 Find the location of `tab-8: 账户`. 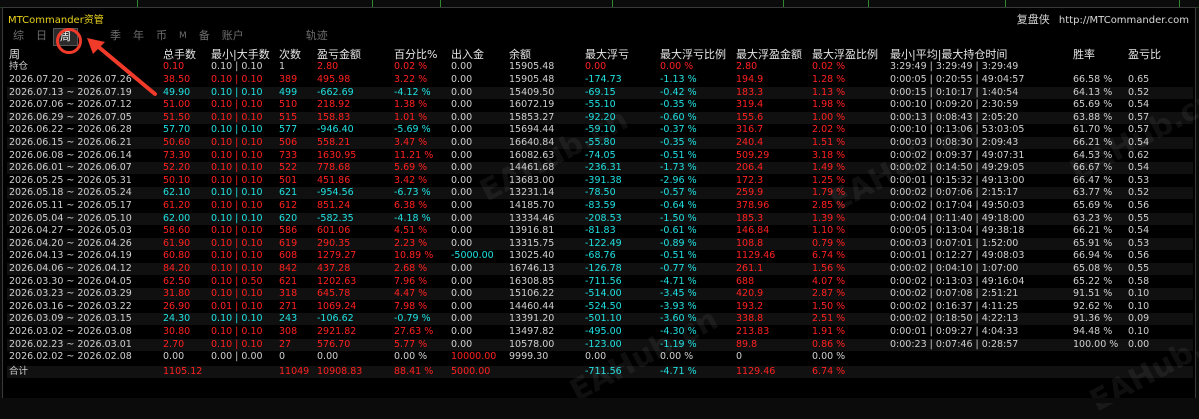

tab-8: 账户 is located at coordinates (233, 36).